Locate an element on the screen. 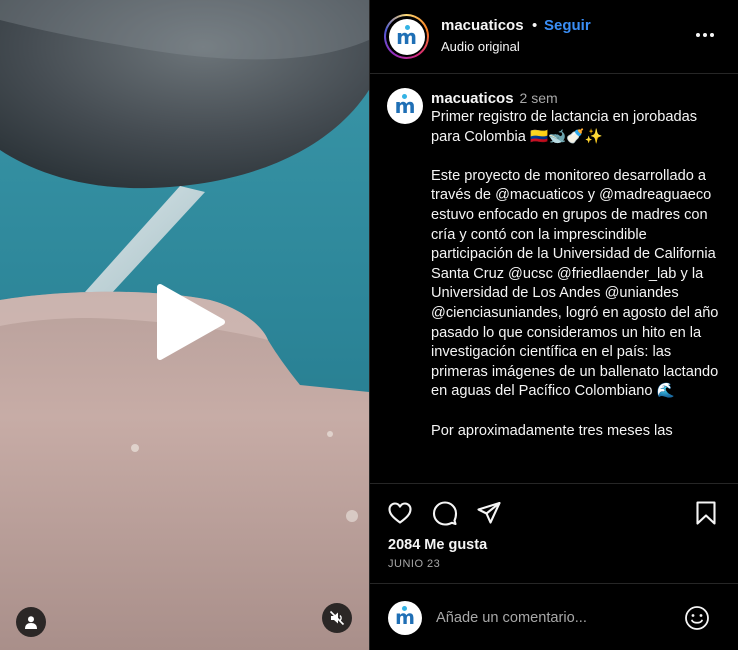 Image resolution: width=738 pixels, height=650 pixels. emoji-button is located at coordinates (697, 618).